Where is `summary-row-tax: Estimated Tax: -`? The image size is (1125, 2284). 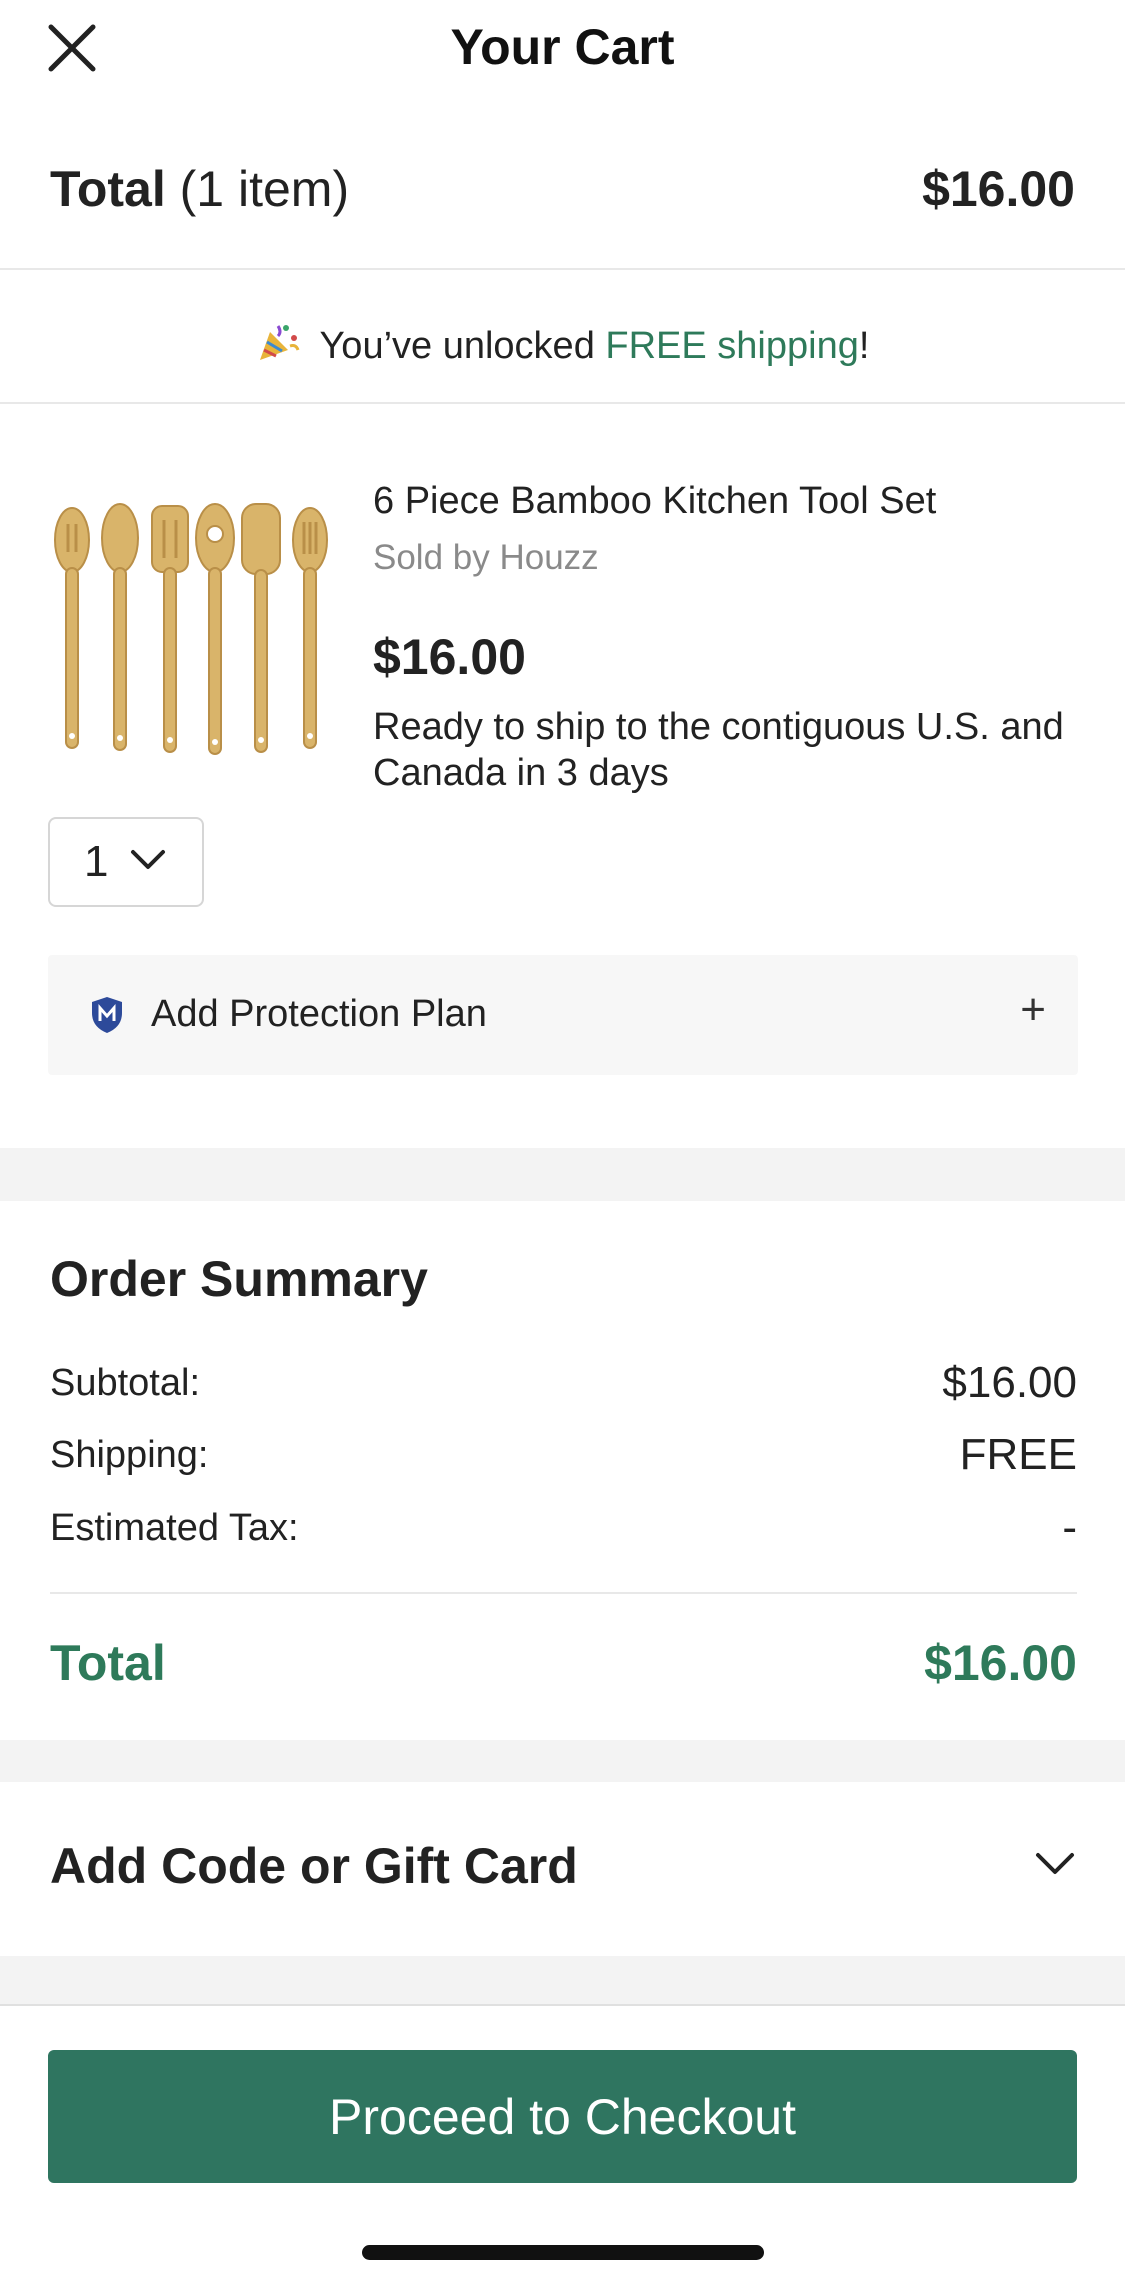
summary-row-tax: Estimated Tax: - is located at coordinates (563, 1530).